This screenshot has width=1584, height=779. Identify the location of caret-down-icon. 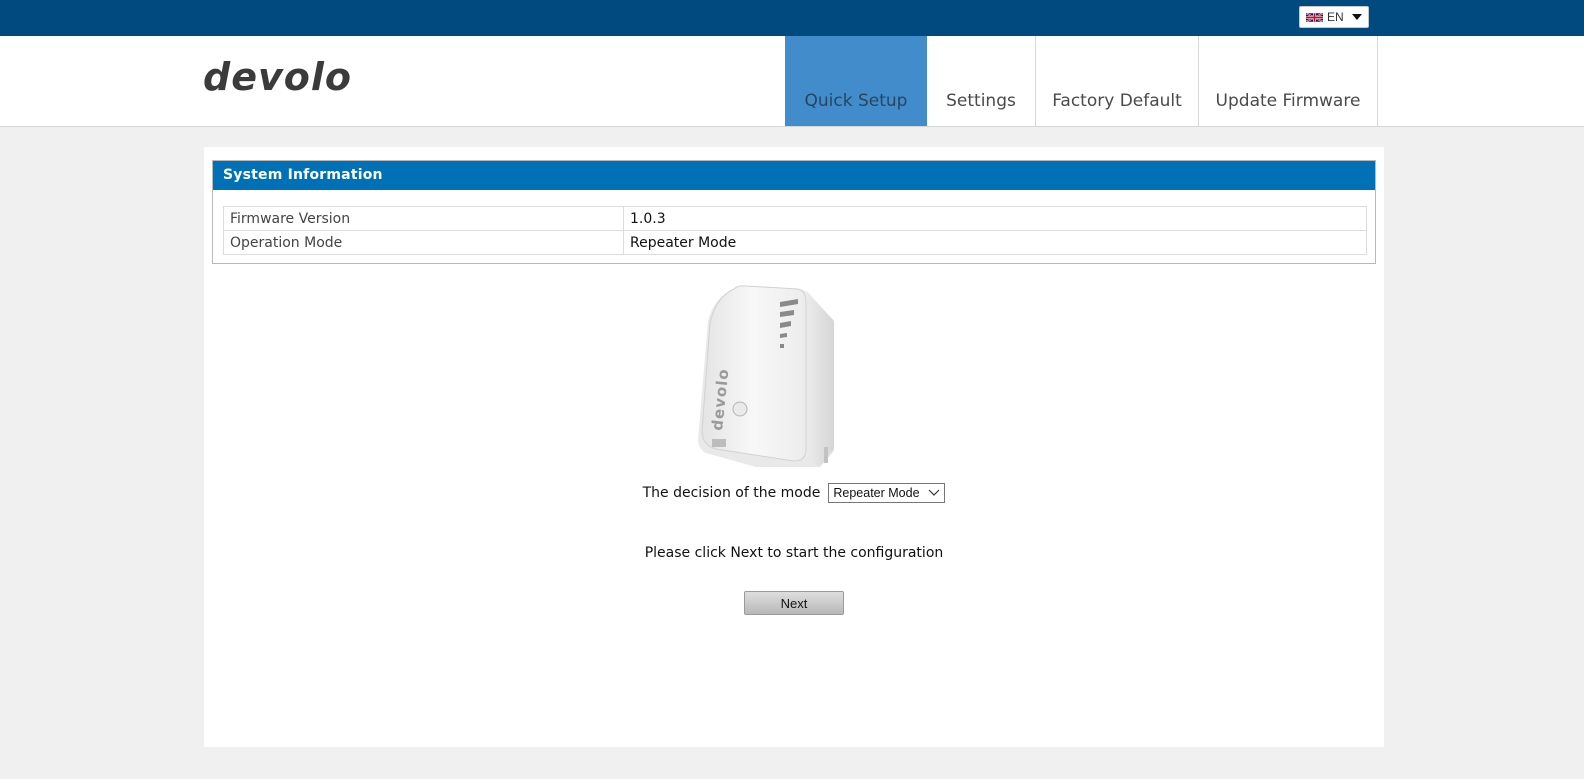
(1356, 17).